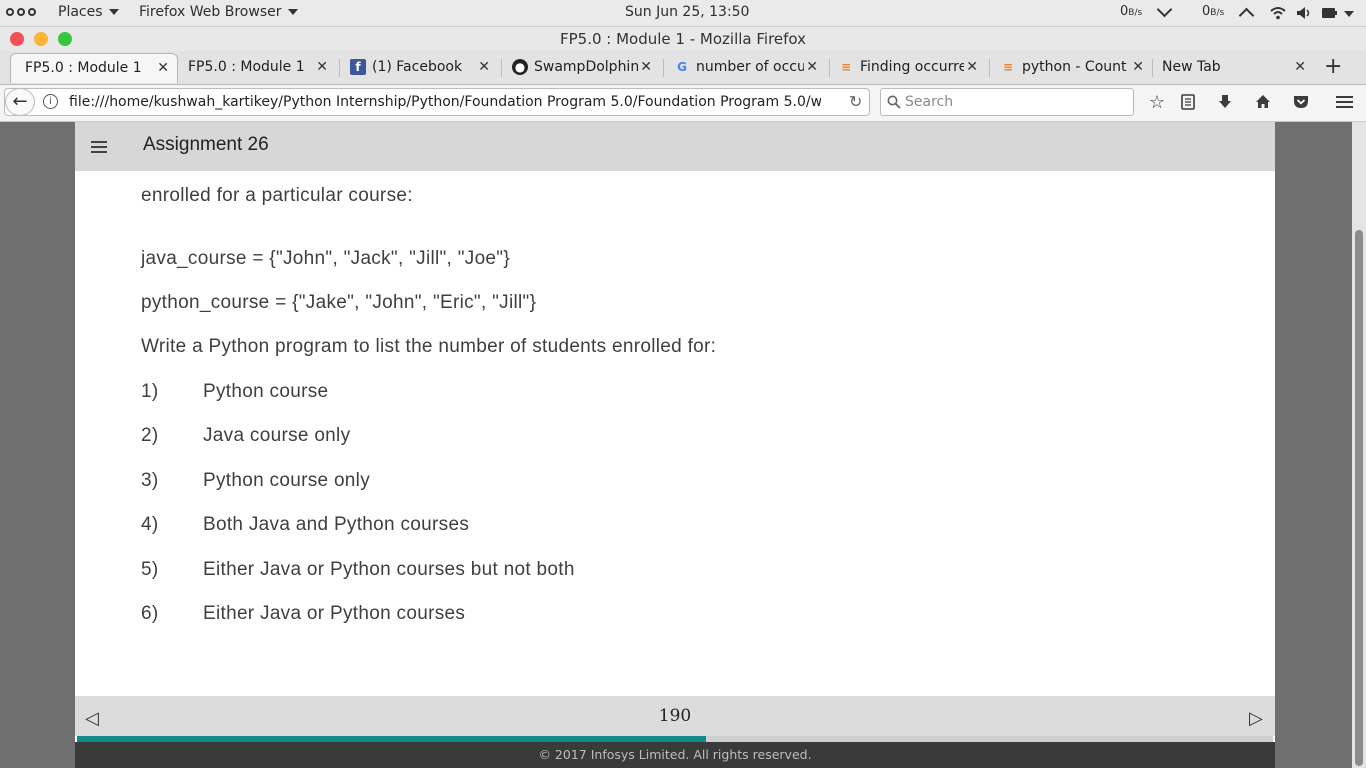 The width and height of the screenshot is (1366, 768). What do you see at coordinates (150, 391) in the screenshot?
I see `item-number: 1)` at bounding box center [150, 391].